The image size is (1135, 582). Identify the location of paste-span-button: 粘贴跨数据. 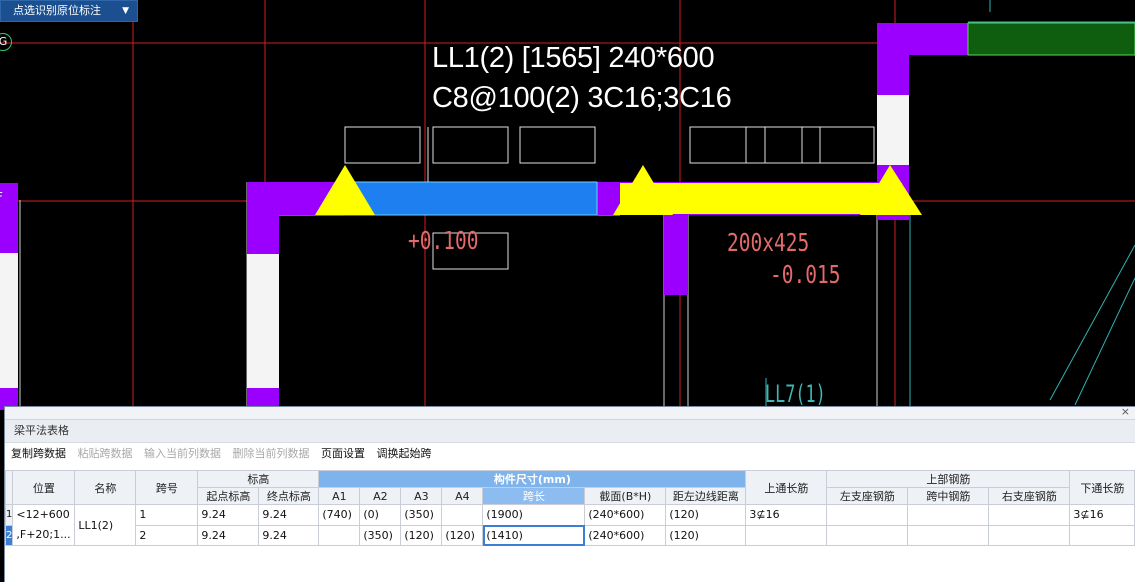
(105, 453).